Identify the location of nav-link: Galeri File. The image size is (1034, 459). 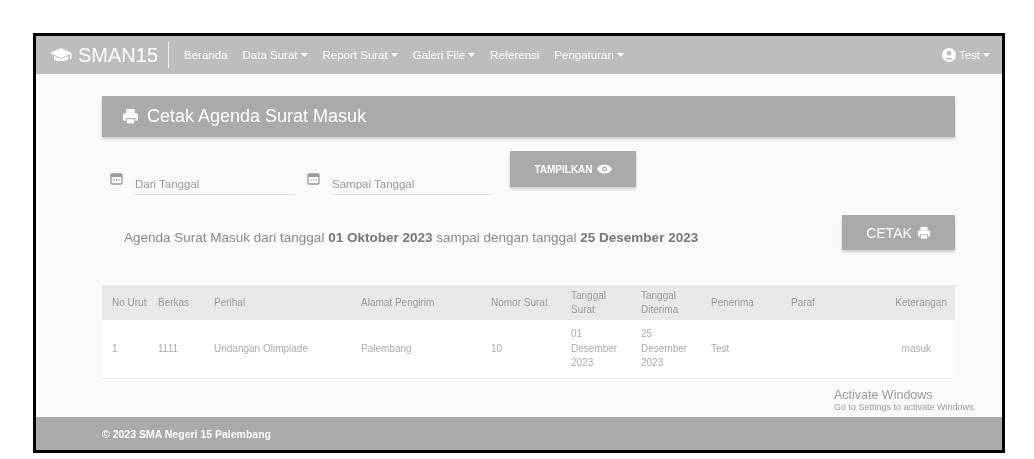
(444, 55).